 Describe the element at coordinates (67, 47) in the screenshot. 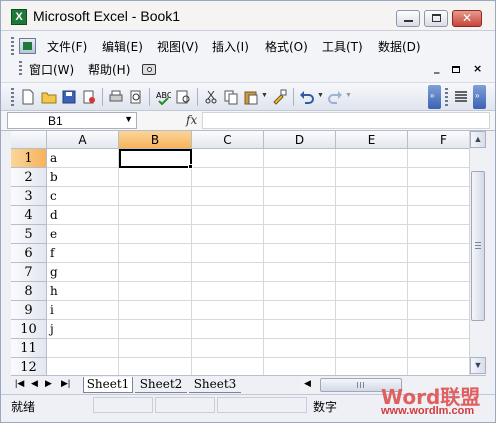

I see `menu-file: 文件(F)` at that location.